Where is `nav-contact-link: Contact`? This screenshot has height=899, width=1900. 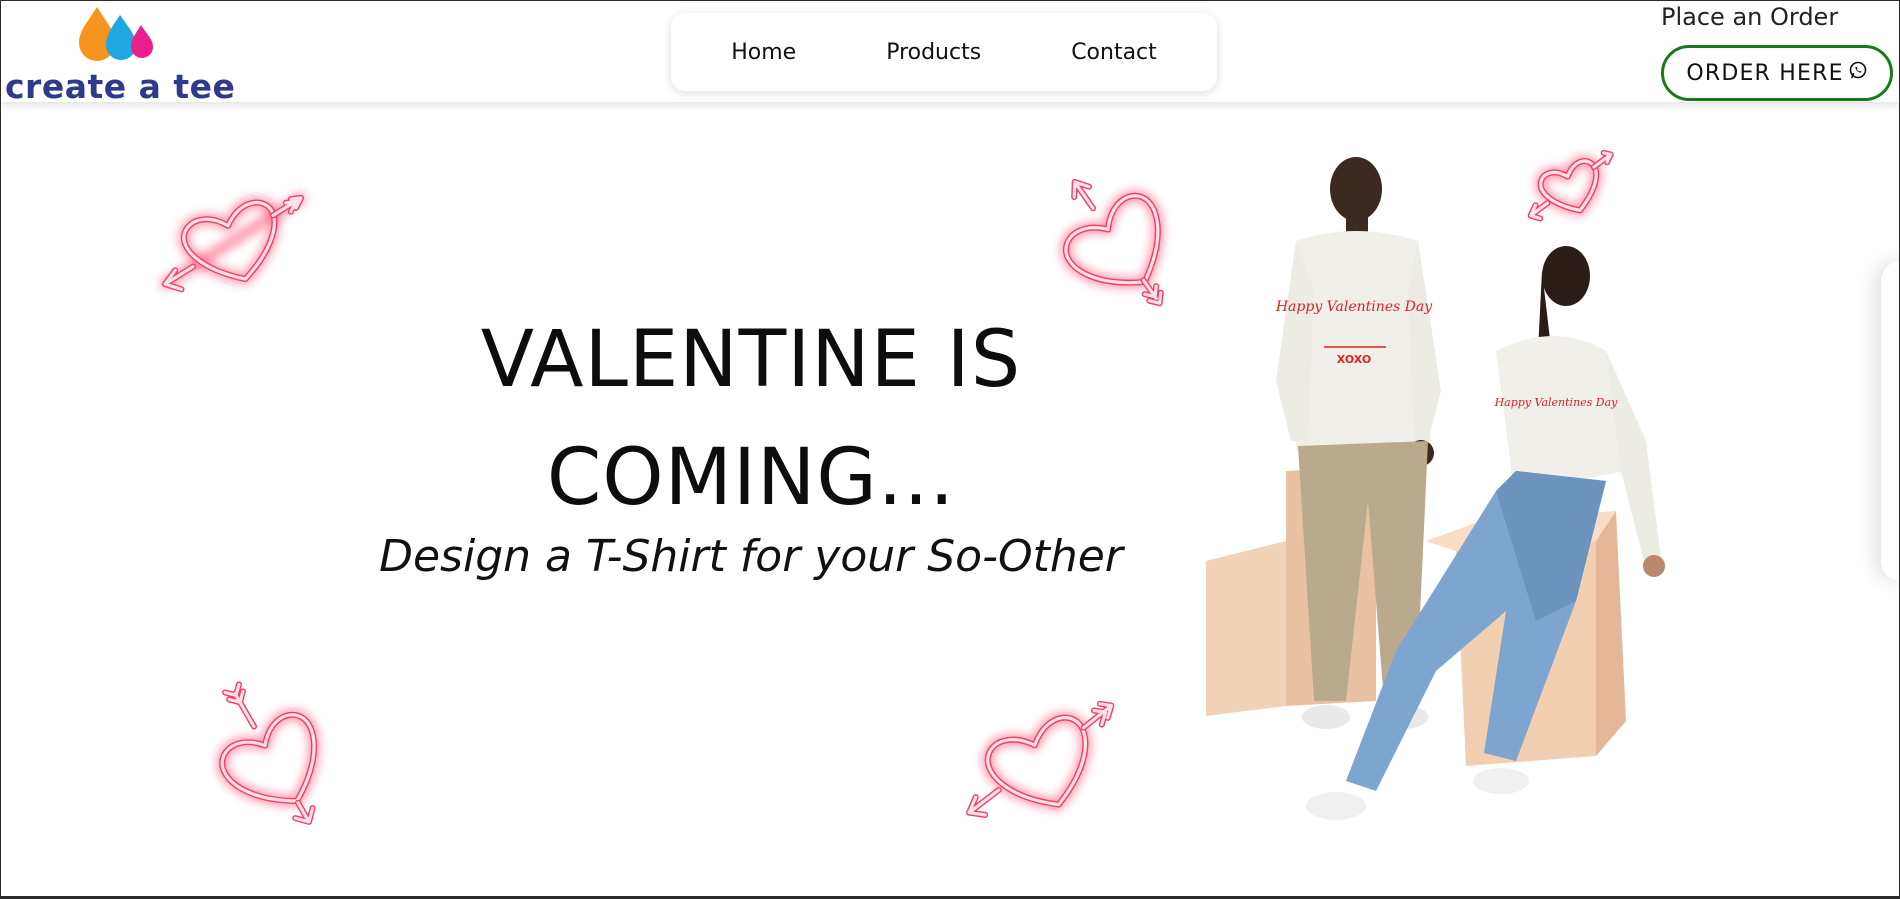 nav-contact-link: Contact is located at coordinates (1114, 52).